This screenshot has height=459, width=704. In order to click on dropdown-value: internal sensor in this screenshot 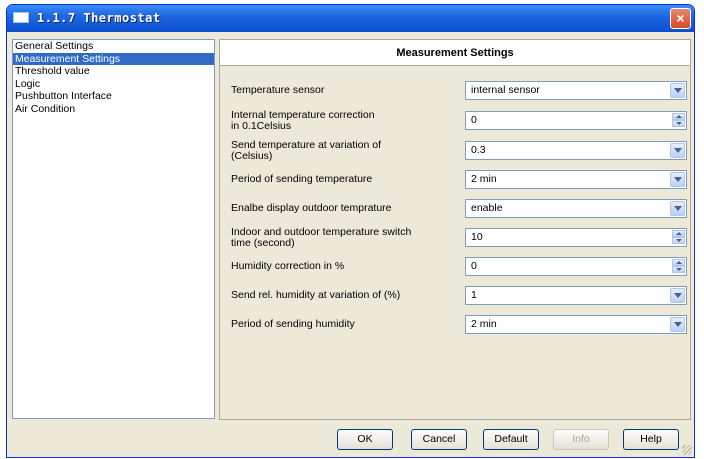, I will do `click(505, 90)`.